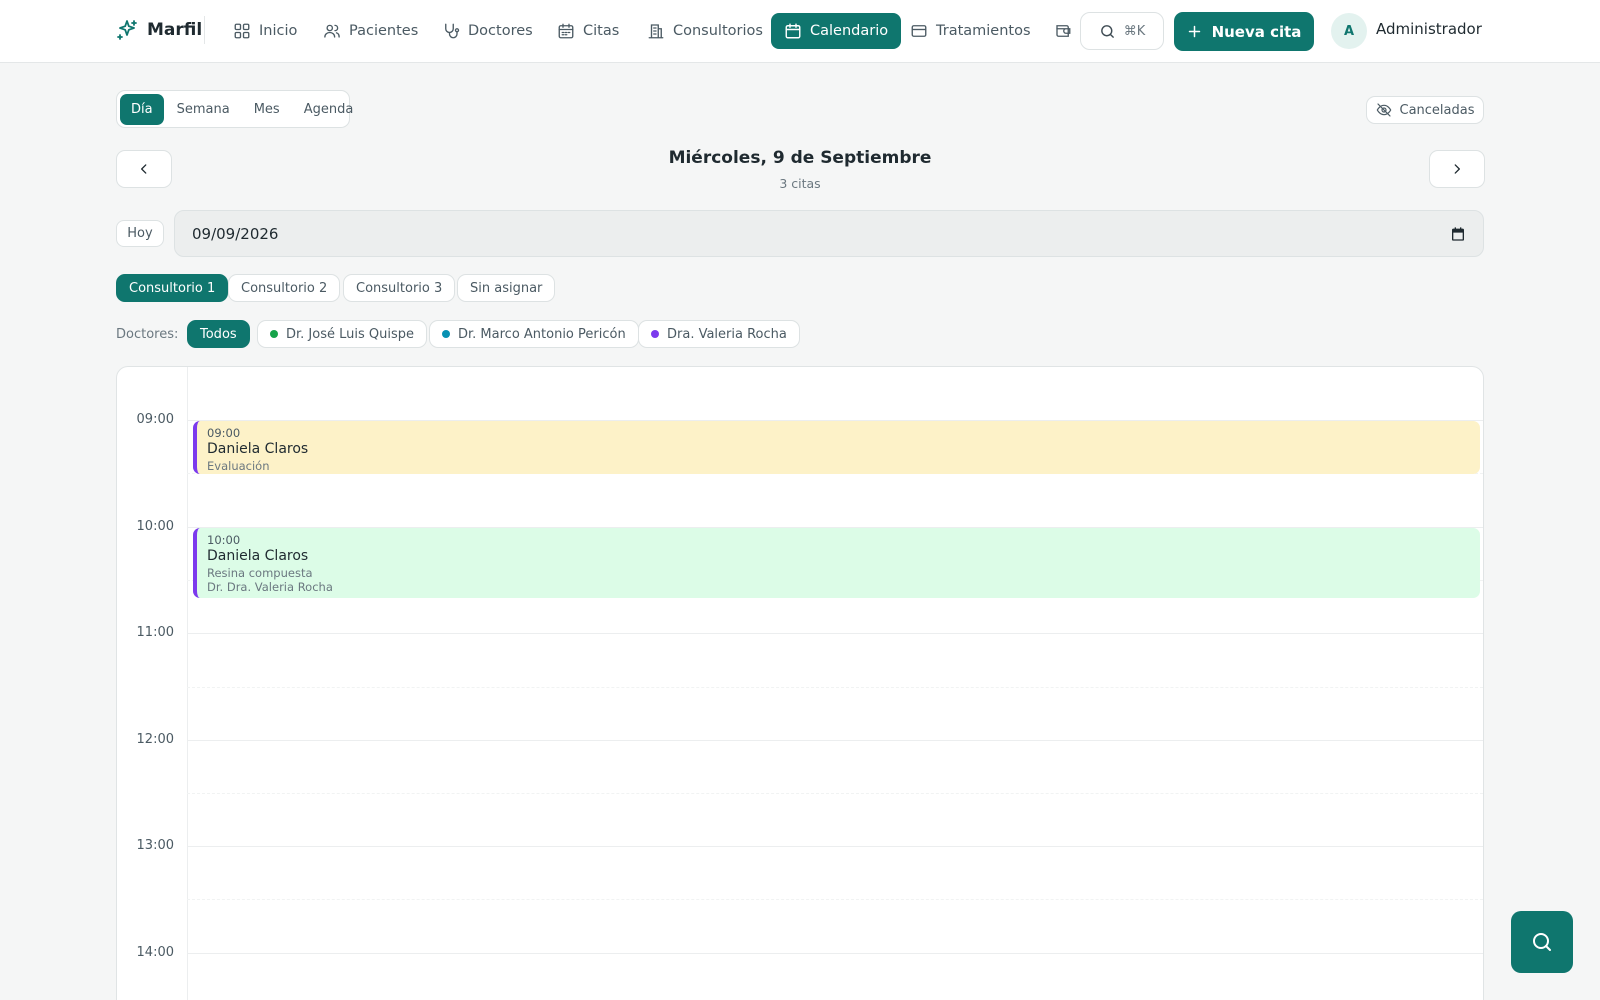 This screenshot has height=1000, width=1600. What do you see at coordinates (140, 233) in the screenshot?
I see `today-button: Hoy` at bounding box center [140, 233].